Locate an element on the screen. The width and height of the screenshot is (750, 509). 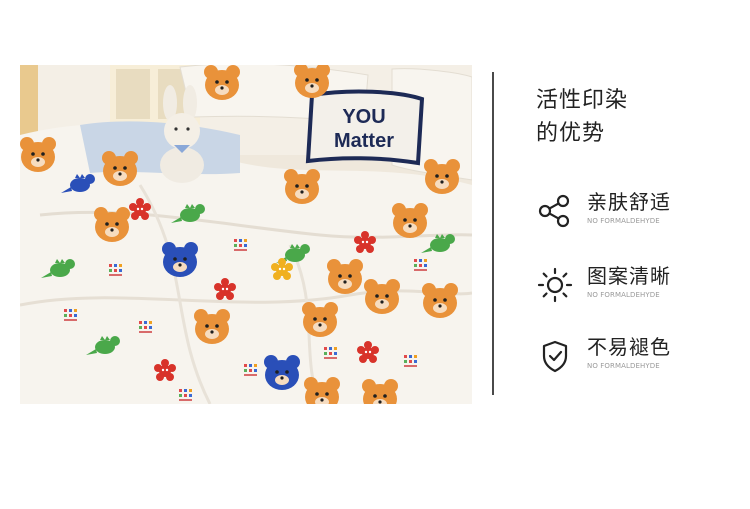
you-matter-pillow: YOU Matter is located at coordinates (365, 127).